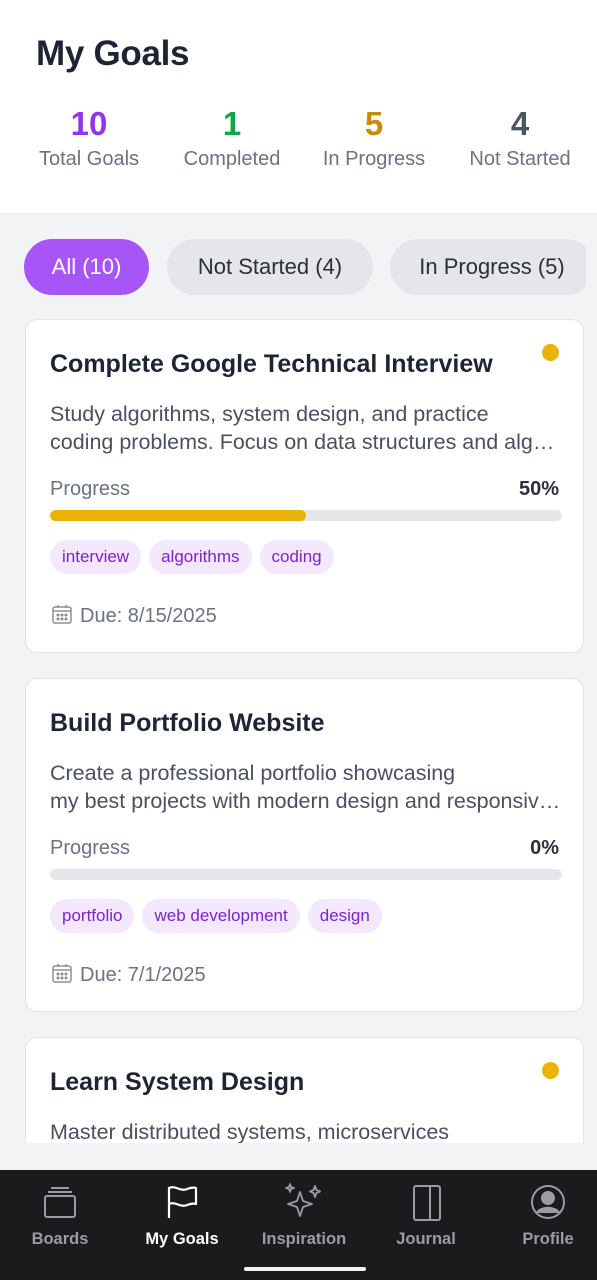 The image size is (597, 1280). Describe the element at coordinates (89, 159) in the screenshot. I see `stat-label: Total Goals` at that location.